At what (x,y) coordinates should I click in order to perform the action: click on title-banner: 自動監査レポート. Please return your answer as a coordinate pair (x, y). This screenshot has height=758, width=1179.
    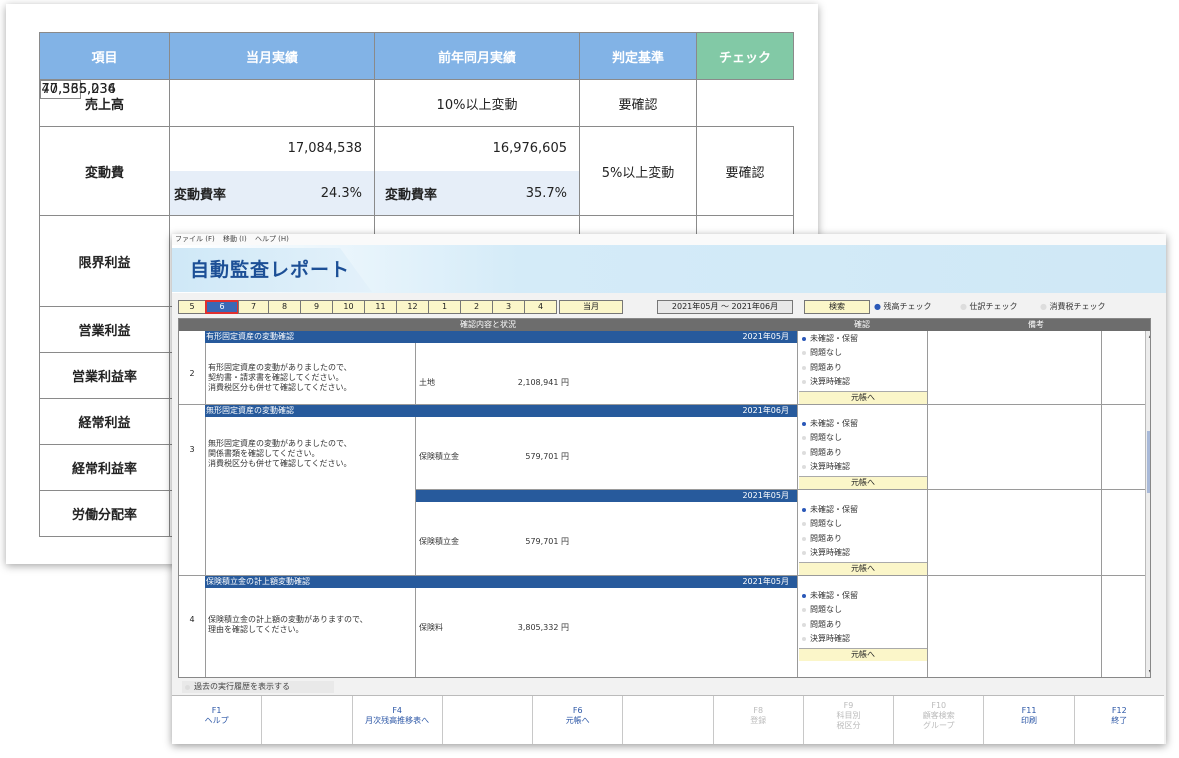
    Looking at the image, I should click on (669, 269).